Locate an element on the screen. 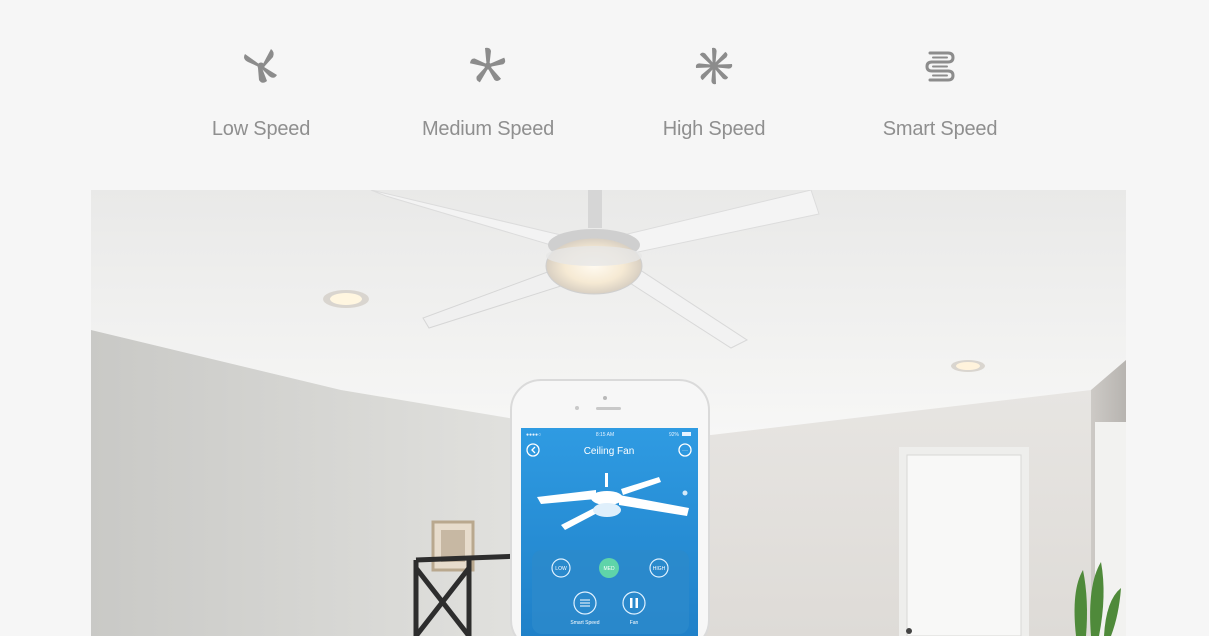  status-time: 8:15 AM is located at coordinates (605, 435).